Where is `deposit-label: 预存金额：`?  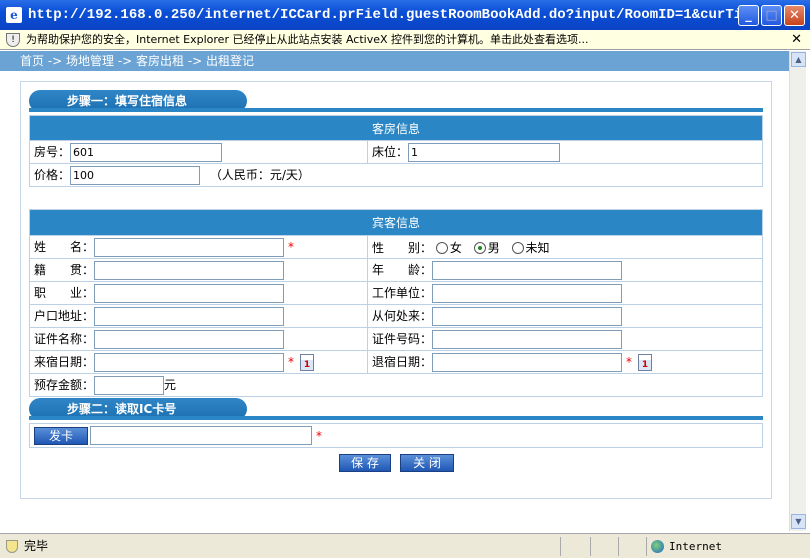 deposit-label: 预存金额： is located at coordinates (64, 384).